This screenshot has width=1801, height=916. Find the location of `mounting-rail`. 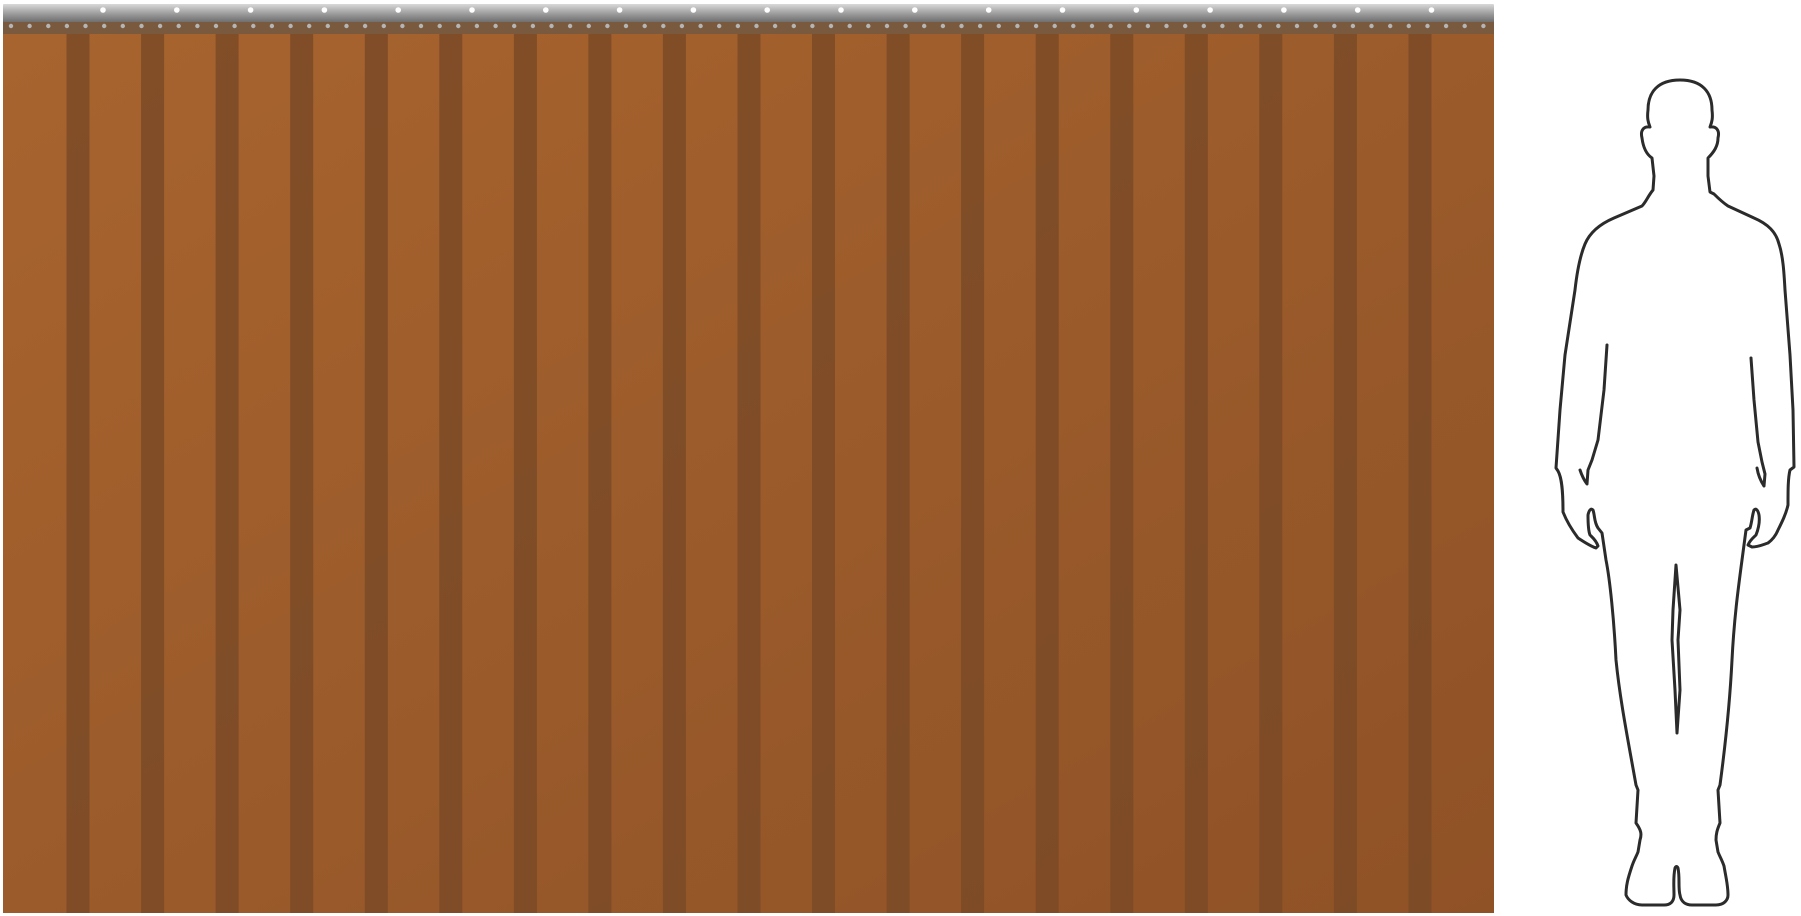

mounting-rail is located at coordinates (748, 13).